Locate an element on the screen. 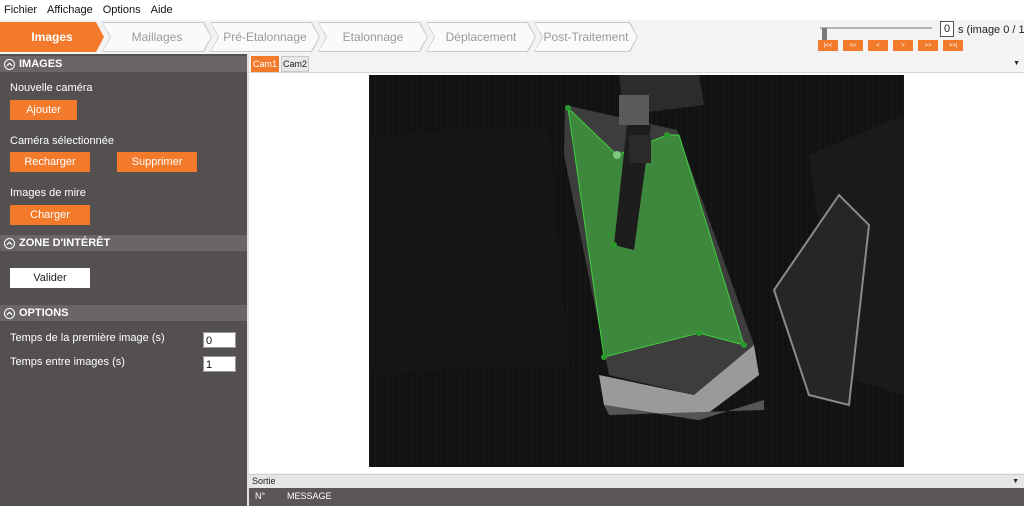 Image resolution: width=1024 pixels, height=506 pixels. frame-nav: |<< << < > >> >>| is located at coordinates (893, 45).